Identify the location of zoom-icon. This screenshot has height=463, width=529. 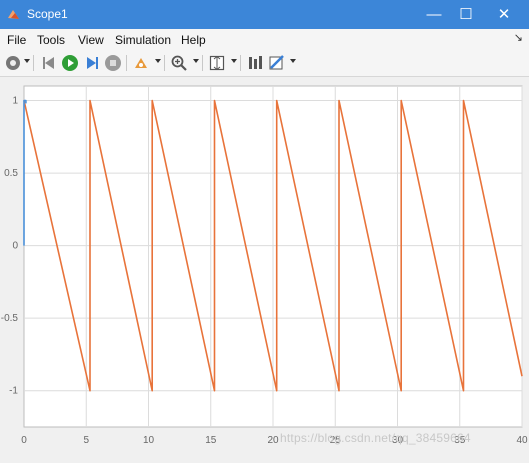
(179, 63).